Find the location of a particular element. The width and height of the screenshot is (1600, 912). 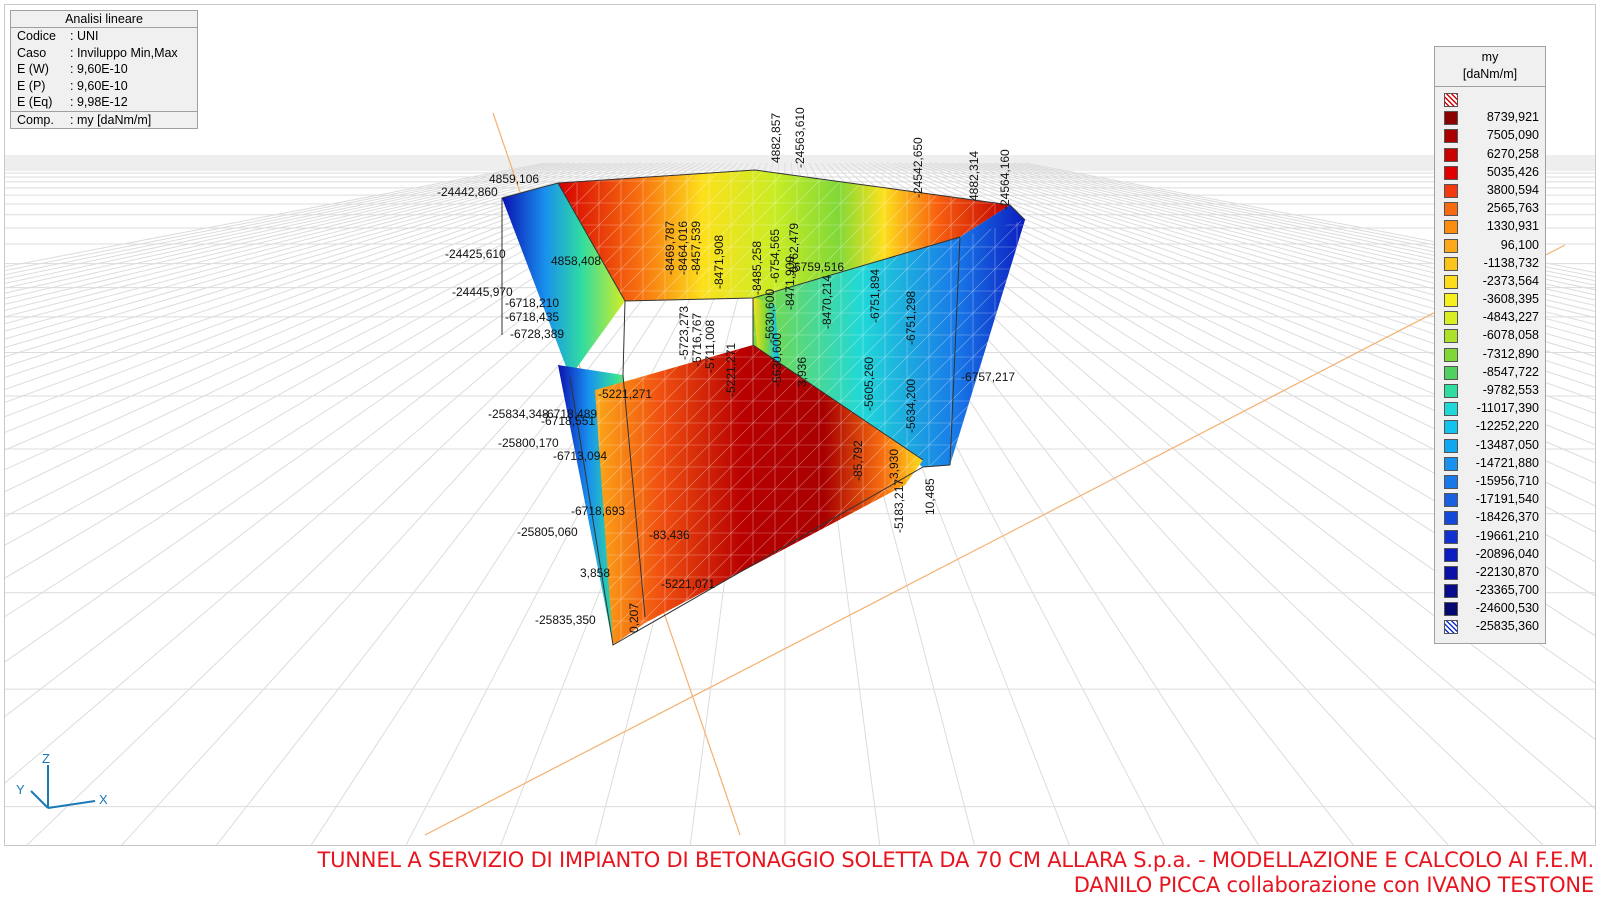

grid-line is located at coordinates (308, 243).